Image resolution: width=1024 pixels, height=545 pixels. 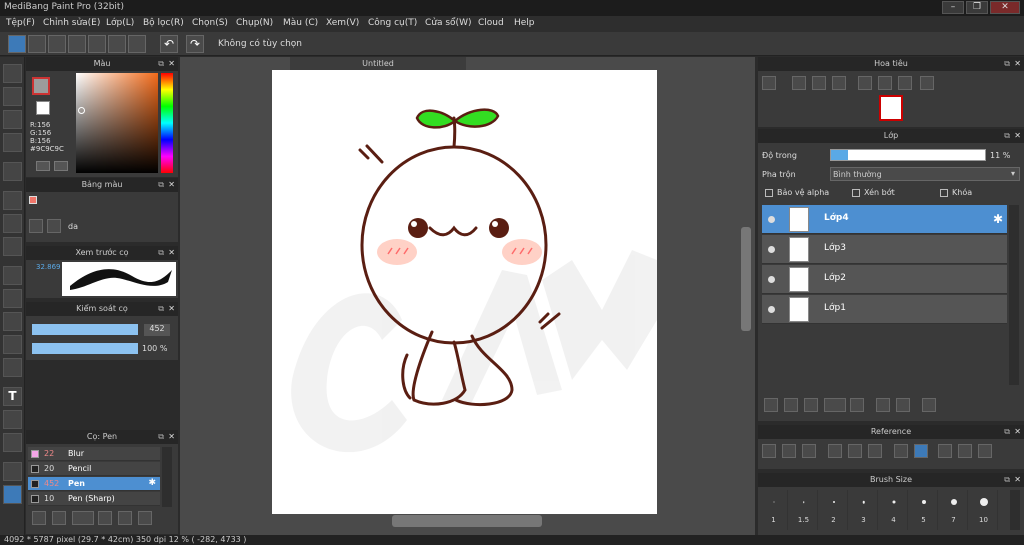 I want to click on navigator-zoom-in-icon, so click(x=769, y=83).